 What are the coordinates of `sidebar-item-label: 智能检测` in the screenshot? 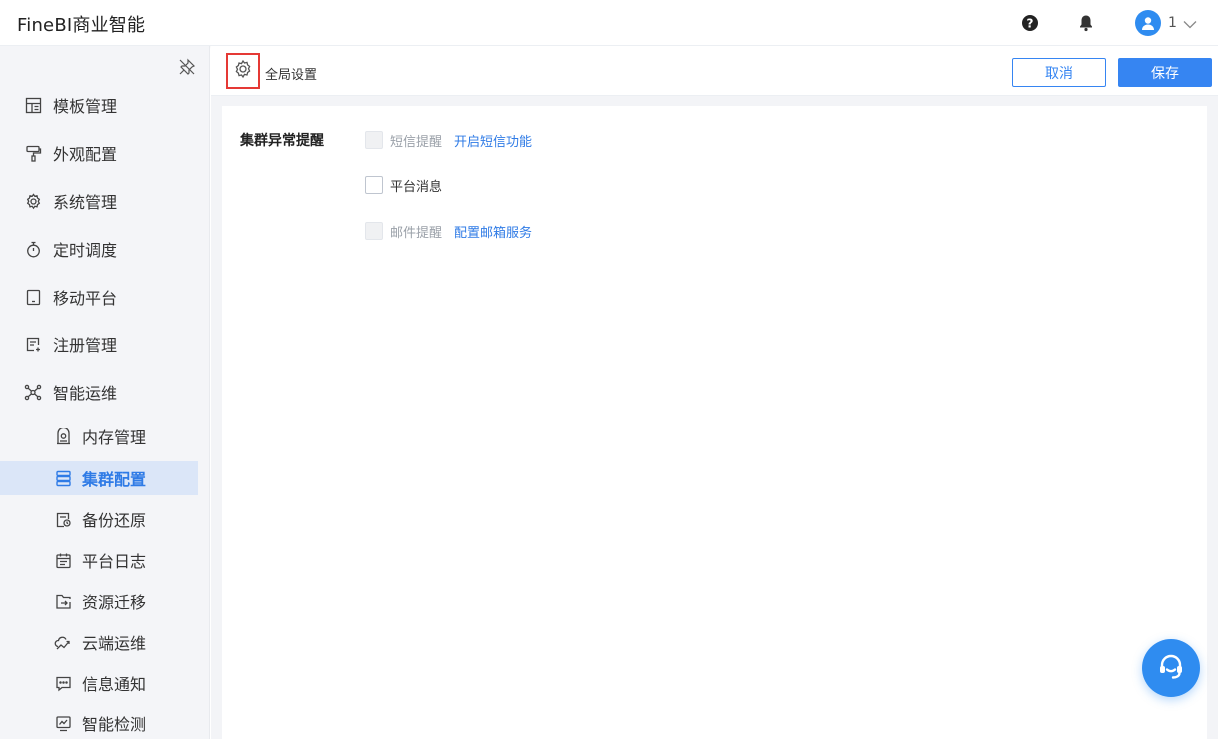 It's located at (114, 724).